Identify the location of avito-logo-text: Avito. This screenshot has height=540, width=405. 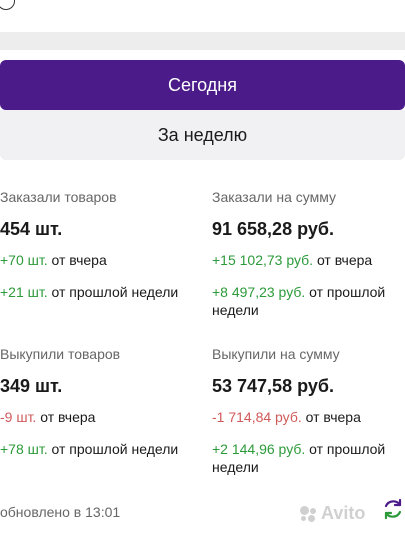
(343, 513).